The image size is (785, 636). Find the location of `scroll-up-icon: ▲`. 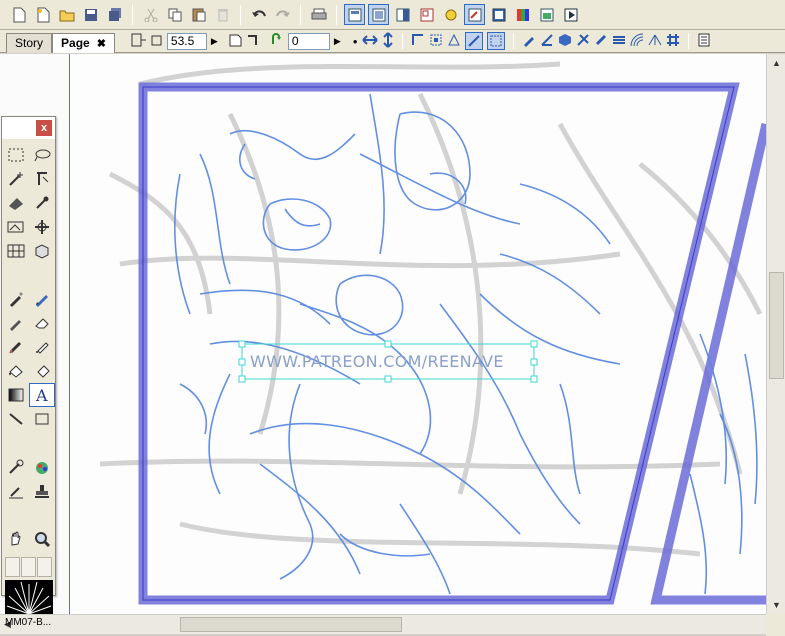

scroll-up-icon: ▲ is located at coordinates (776, 63).